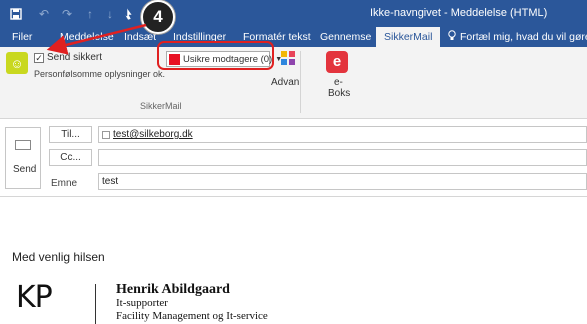 The image size is (587, 324). I want to click on highlight-annotation, so click(215, 55).